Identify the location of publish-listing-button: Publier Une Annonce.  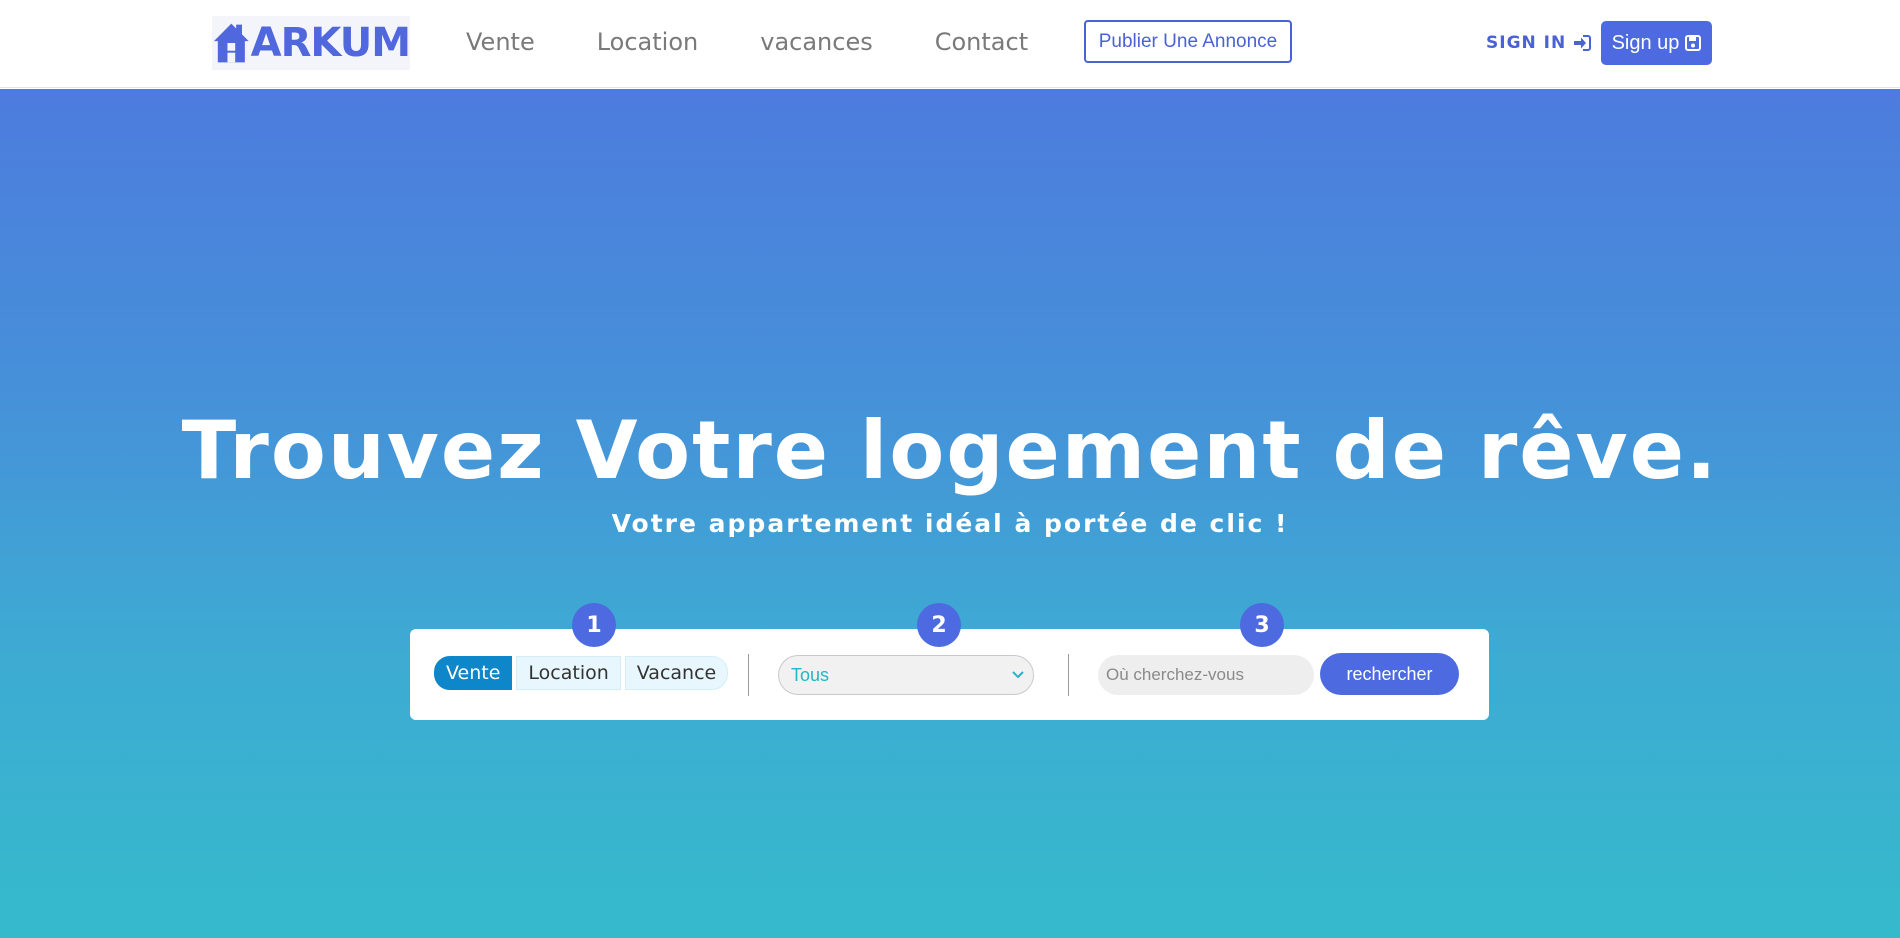
(1188, 41).